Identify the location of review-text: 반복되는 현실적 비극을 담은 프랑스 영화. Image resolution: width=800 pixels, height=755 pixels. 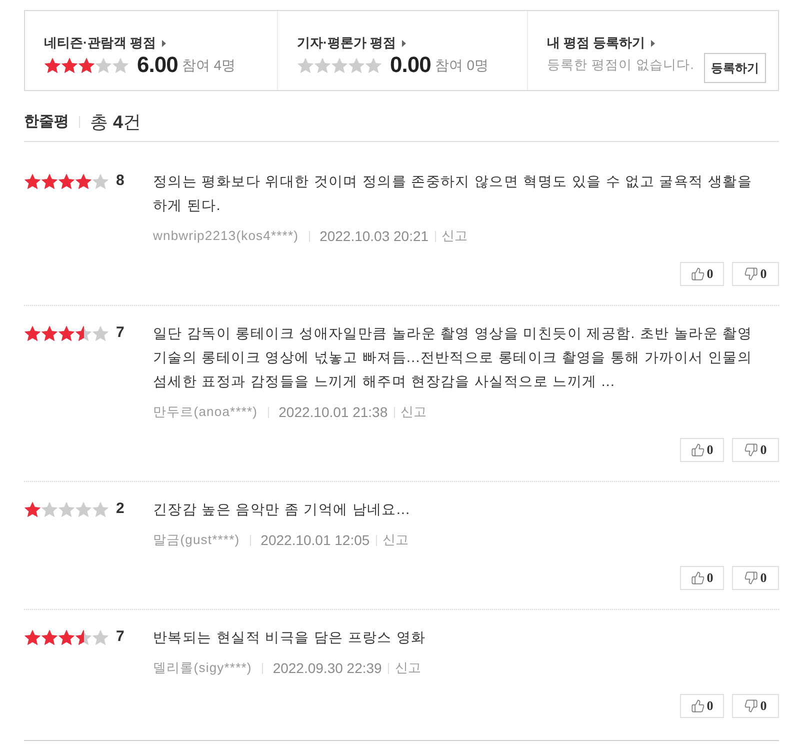
(290, 637).